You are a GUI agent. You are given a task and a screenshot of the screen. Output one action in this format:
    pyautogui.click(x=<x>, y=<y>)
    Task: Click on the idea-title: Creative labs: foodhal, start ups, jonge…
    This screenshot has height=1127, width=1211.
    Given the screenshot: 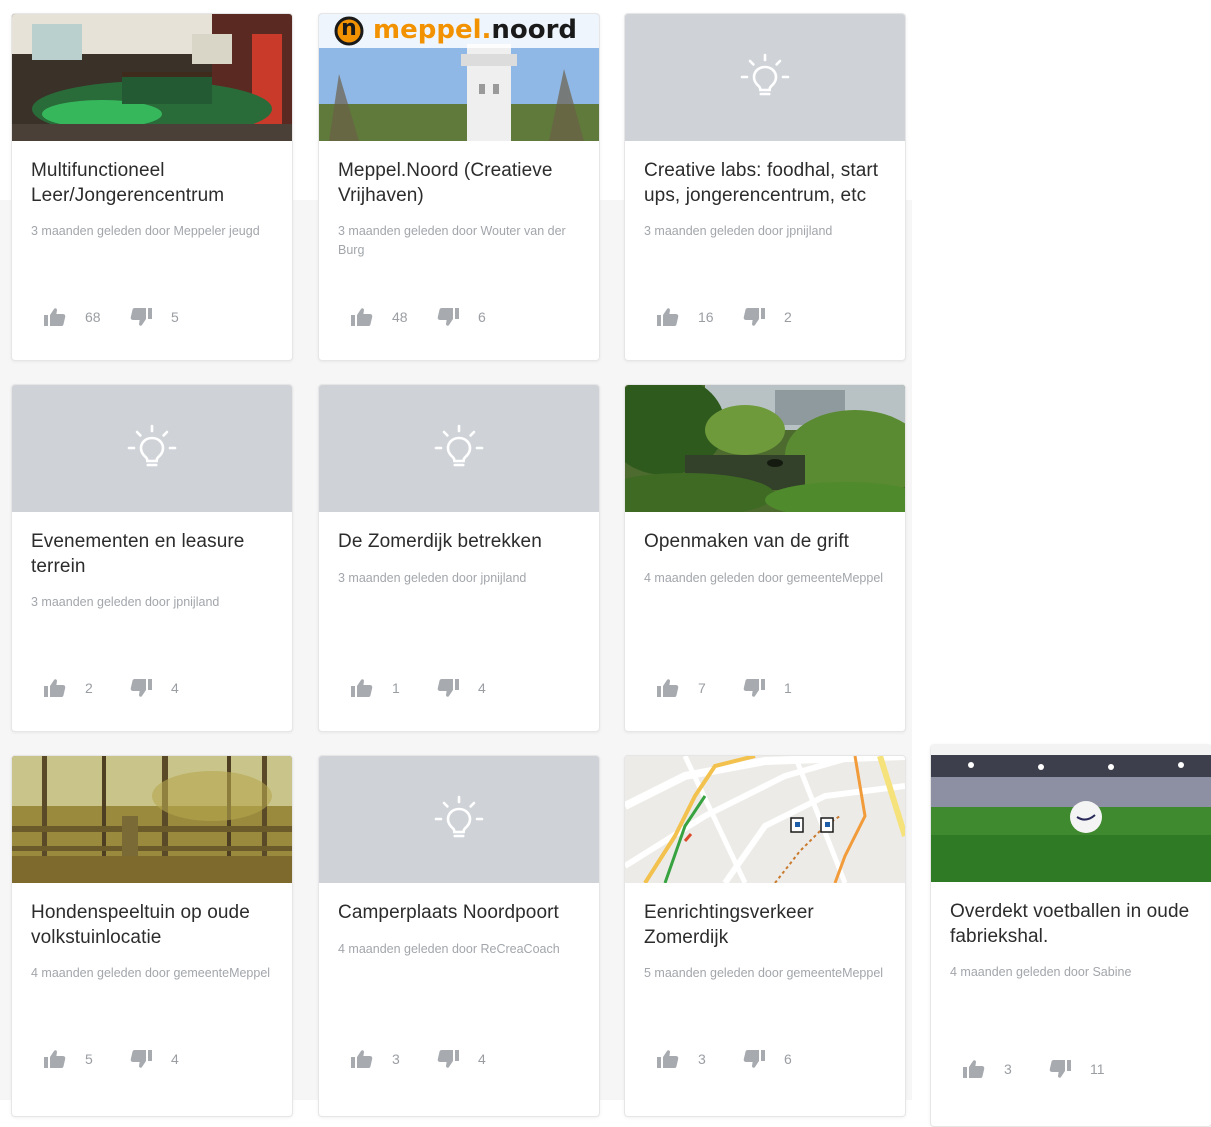 What is the action you would take?
    pyautogui.click(x=765, y=183)
    